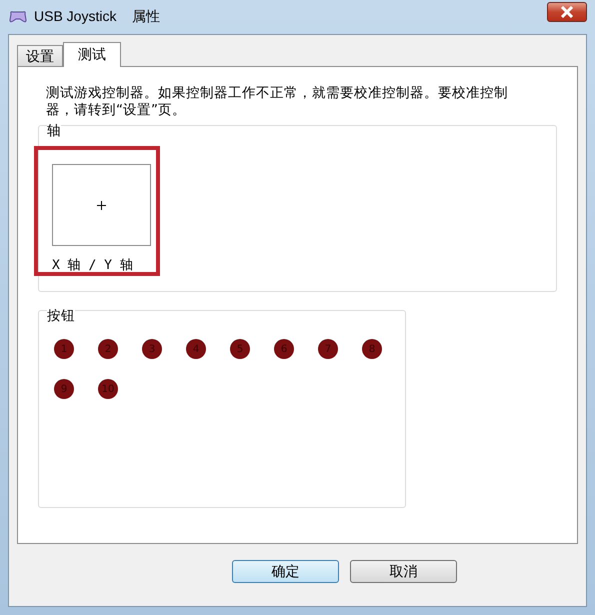 Image resolution: width=595 pixels, height=615 pixels. I want to click on joystick-button-indicator: 6, so click(284, 349).